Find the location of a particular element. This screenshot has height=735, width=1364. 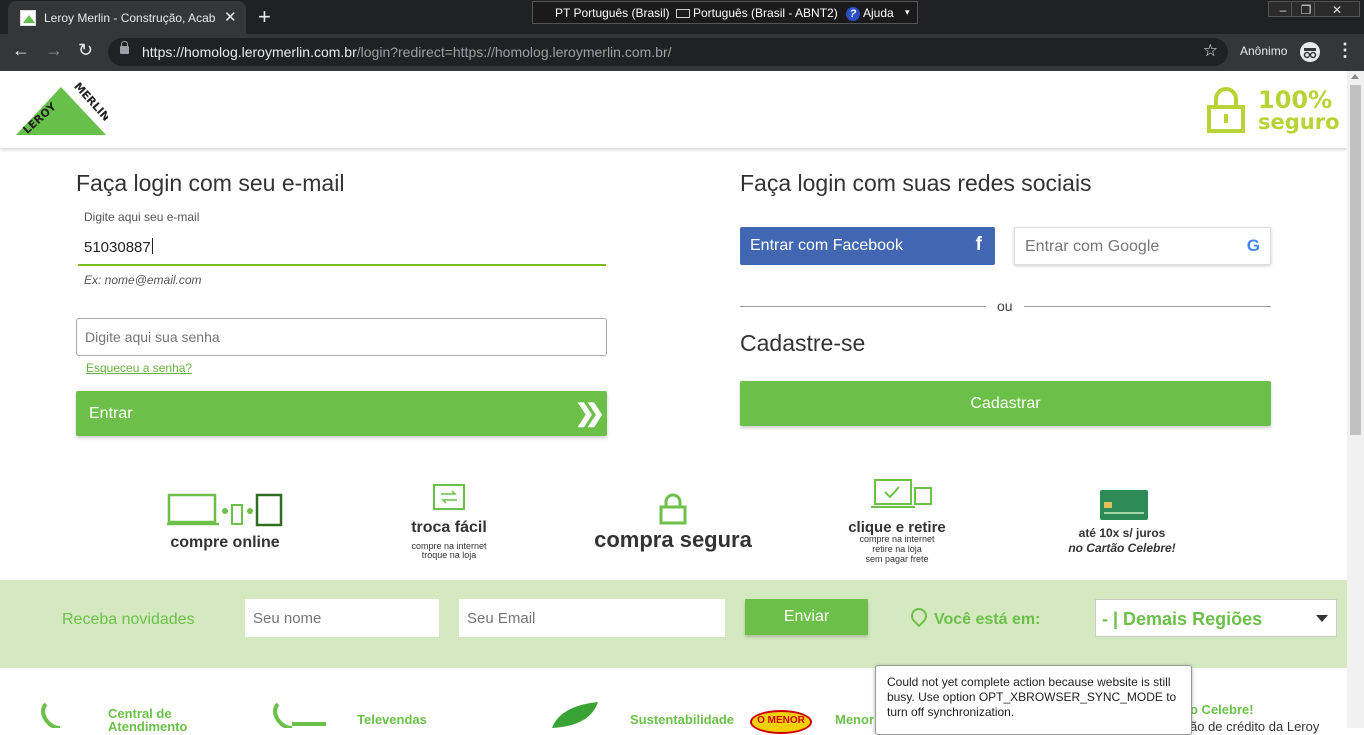

bookmark-star-icon: ☆ is located at coordinates (1210, 51).